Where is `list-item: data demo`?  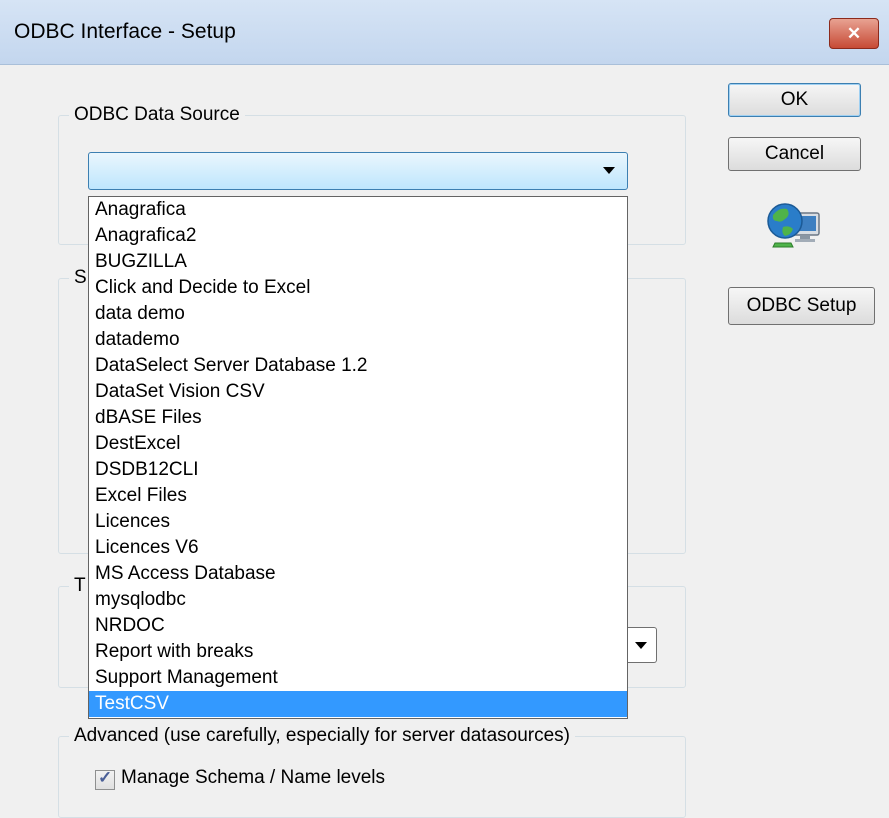
list-item: data demo is located at coordinates (358, 314).